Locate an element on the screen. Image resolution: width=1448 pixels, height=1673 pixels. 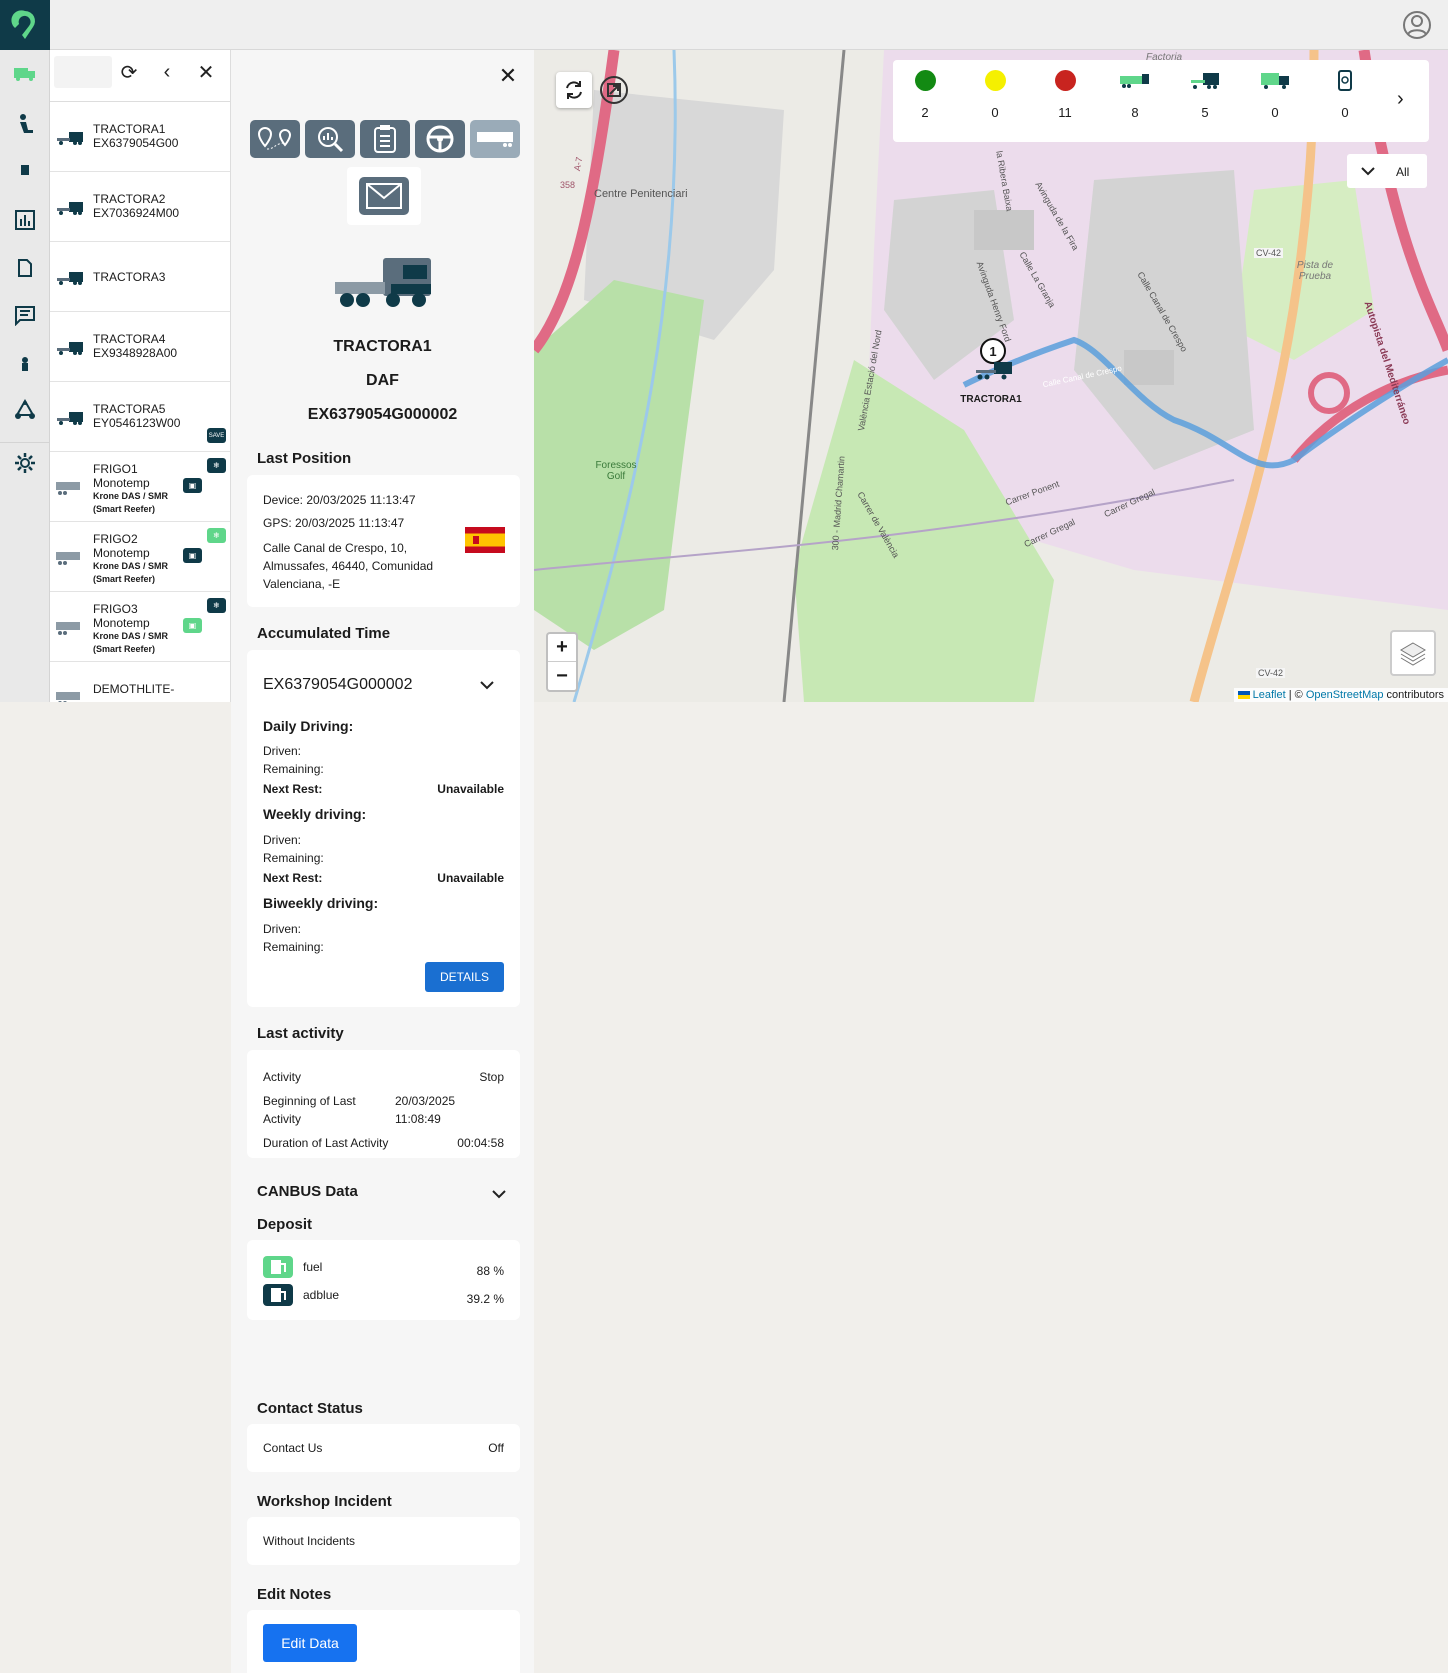
contact-status-card: Contact Us Off is located at coordinates (383, 1448).